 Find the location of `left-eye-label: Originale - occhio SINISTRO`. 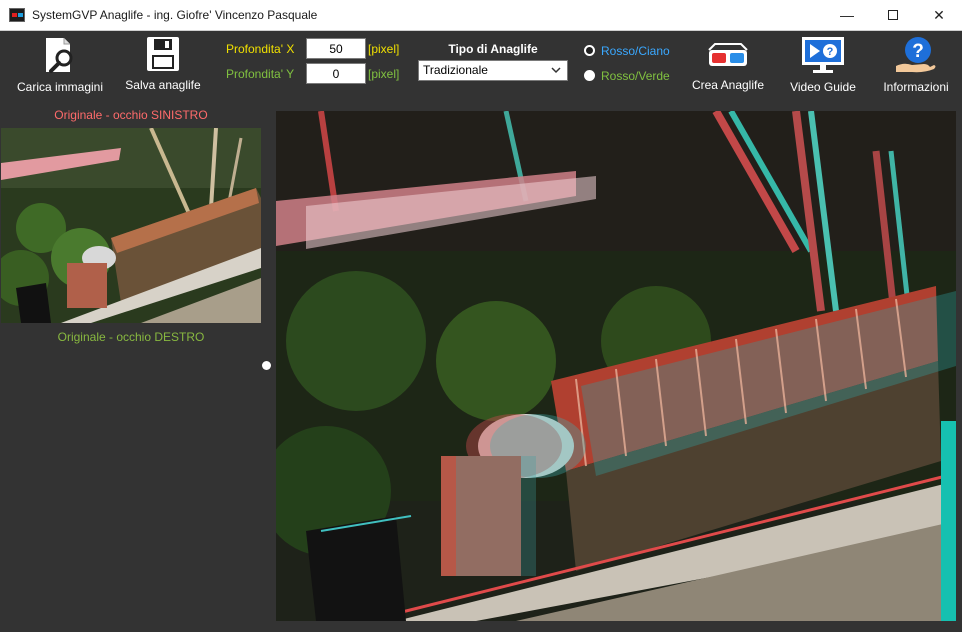

left-eye-label: Originale - occhio SINISTRO is located at coordinates (131, 115).